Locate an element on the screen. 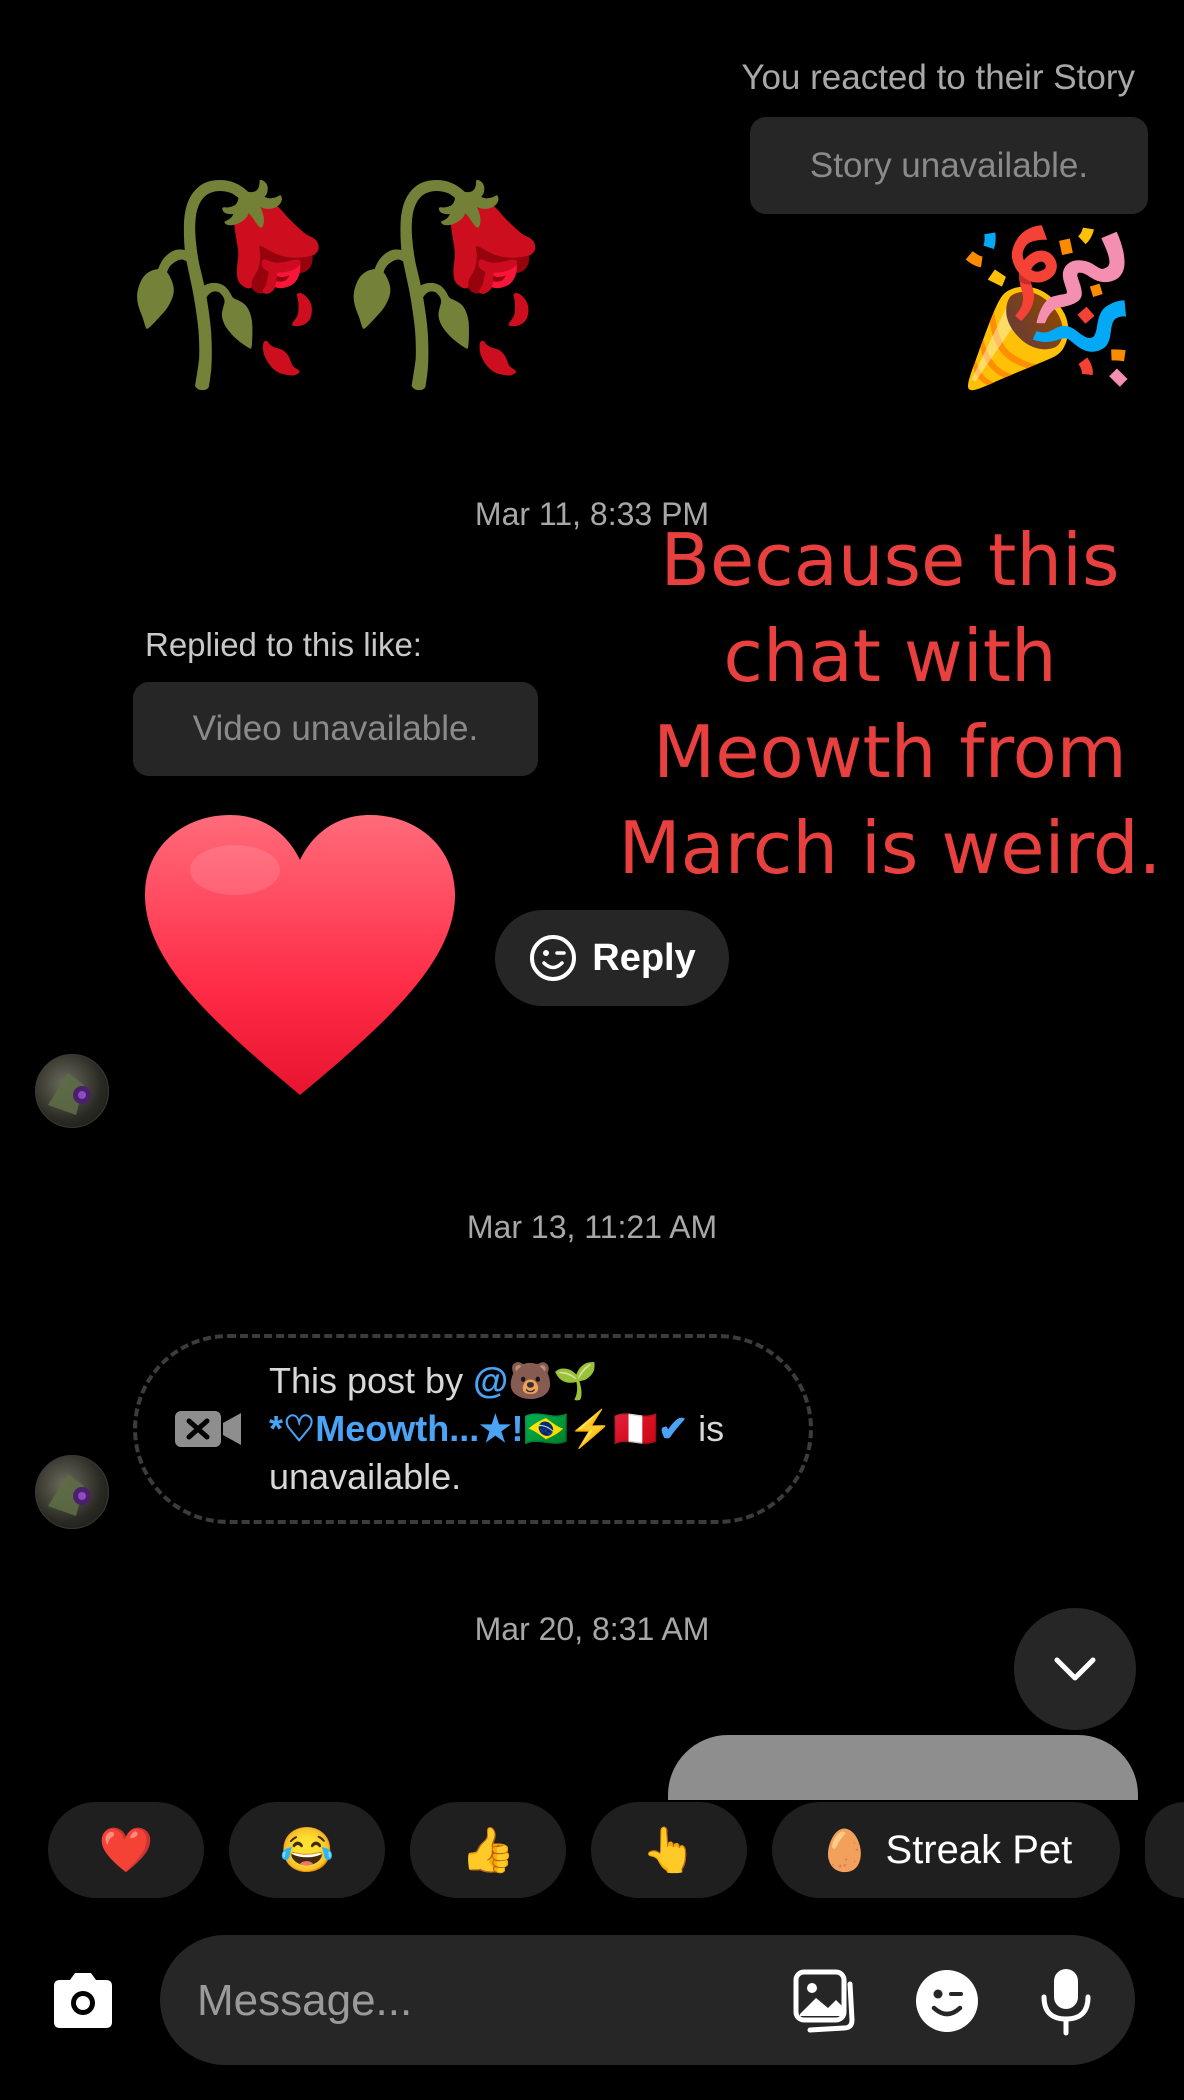 The height and width of the screenshot is (2100, 1184). bottom-safe-area is located at coordinates (592, 2094).